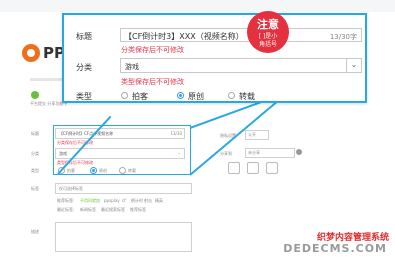 This screenshot has width=395, height=264. I want to click on bg-tags-label: 标签, so click(35, 188).